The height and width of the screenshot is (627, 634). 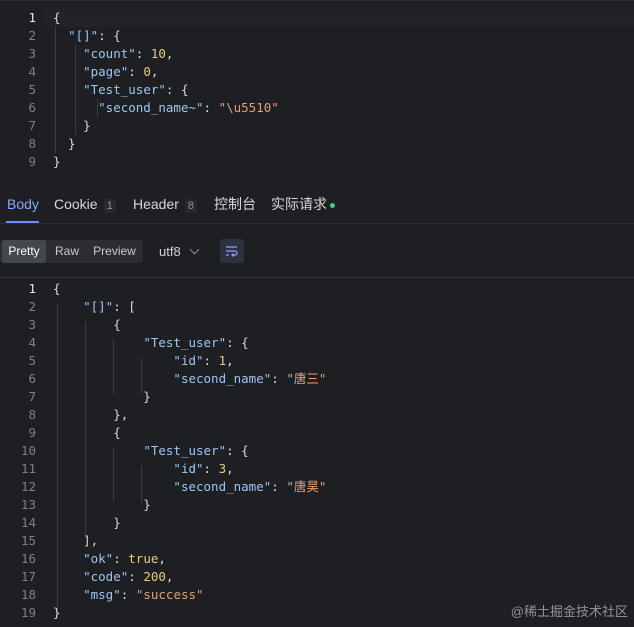 I want to click on code-line: 5 "id": 1,, so click(x=317, y=361).